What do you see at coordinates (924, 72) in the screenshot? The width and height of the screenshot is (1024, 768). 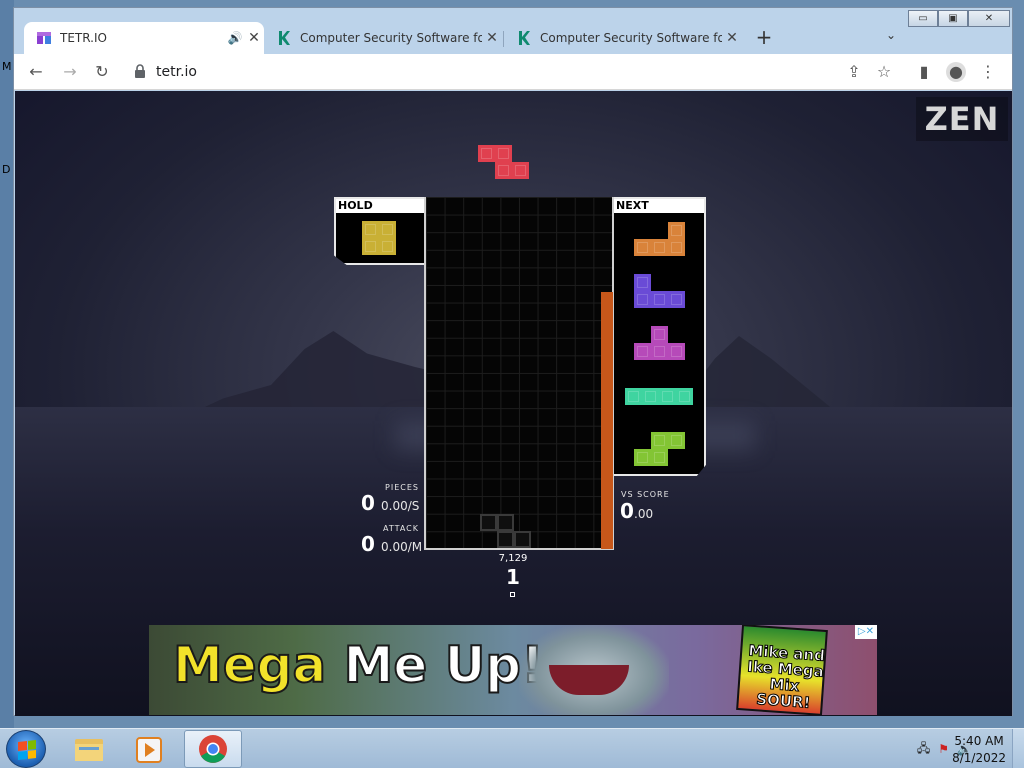 I see `side-panel-icon: ▮` at bounding box center [924, 72].